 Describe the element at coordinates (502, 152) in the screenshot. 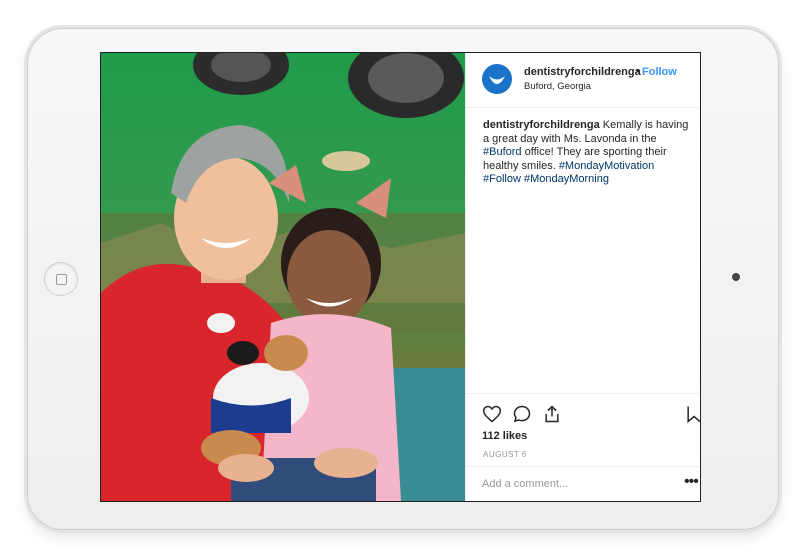

I see `hashtag-buford: #Buford` at that location.